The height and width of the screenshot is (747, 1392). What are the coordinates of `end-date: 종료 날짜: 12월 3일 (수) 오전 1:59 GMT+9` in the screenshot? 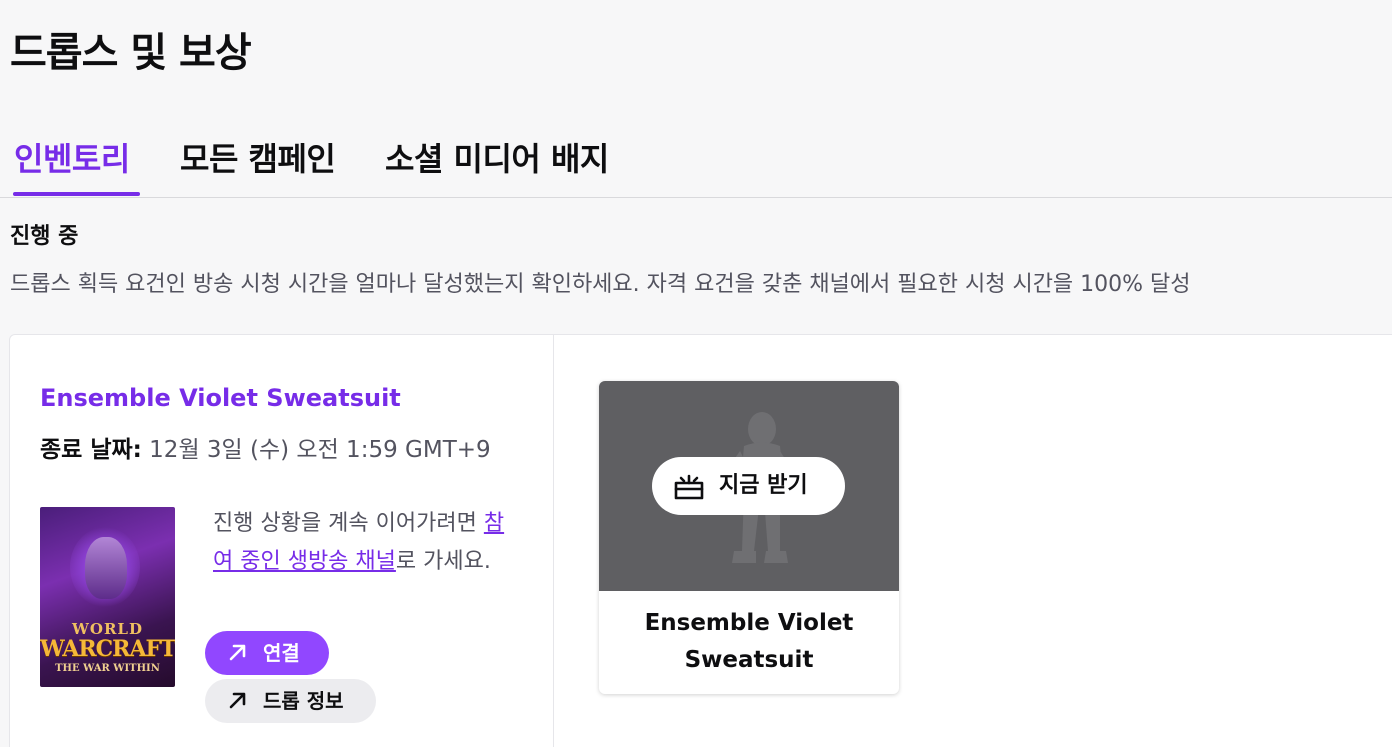 It's located at (265, 450).